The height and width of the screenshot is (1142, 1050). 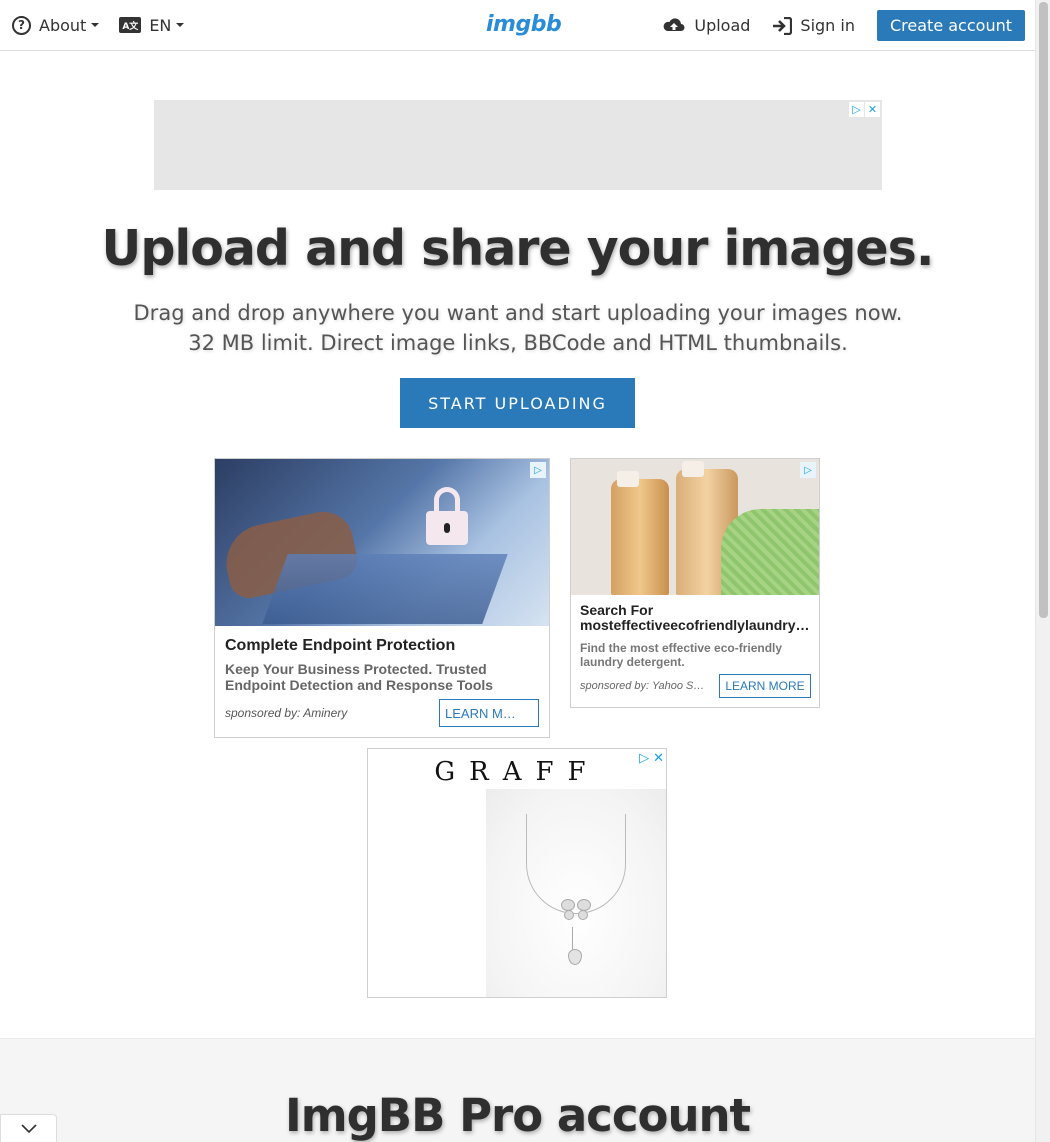 What do you see at coordinates (783, 25) in the screenshot?
I see `sign-in-icon` at bounding box center [783, 25].